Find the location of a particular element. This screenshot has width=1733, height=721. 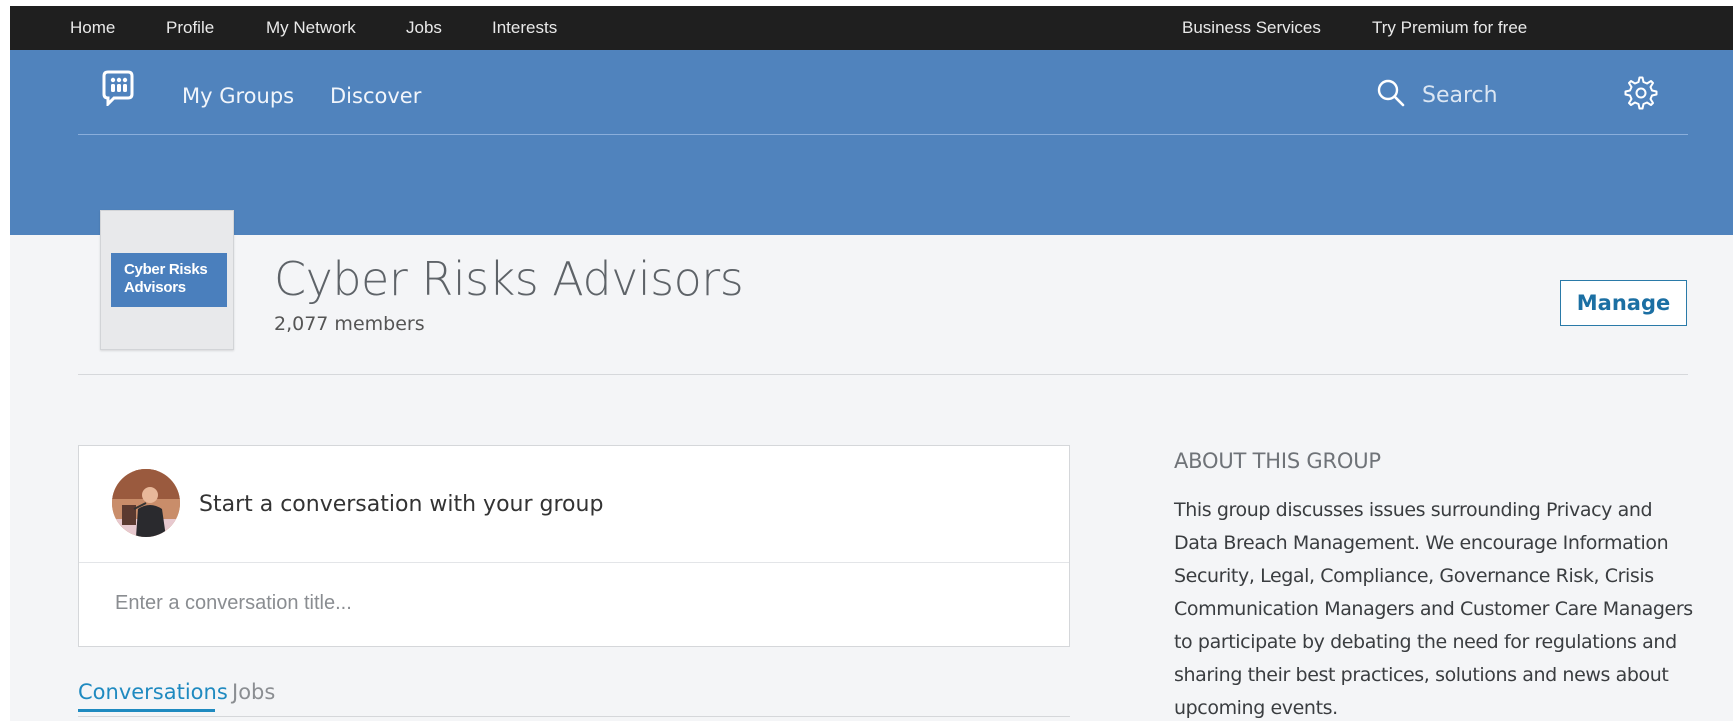

my-groups-link: My Groups is located at coordinates (238, 96).